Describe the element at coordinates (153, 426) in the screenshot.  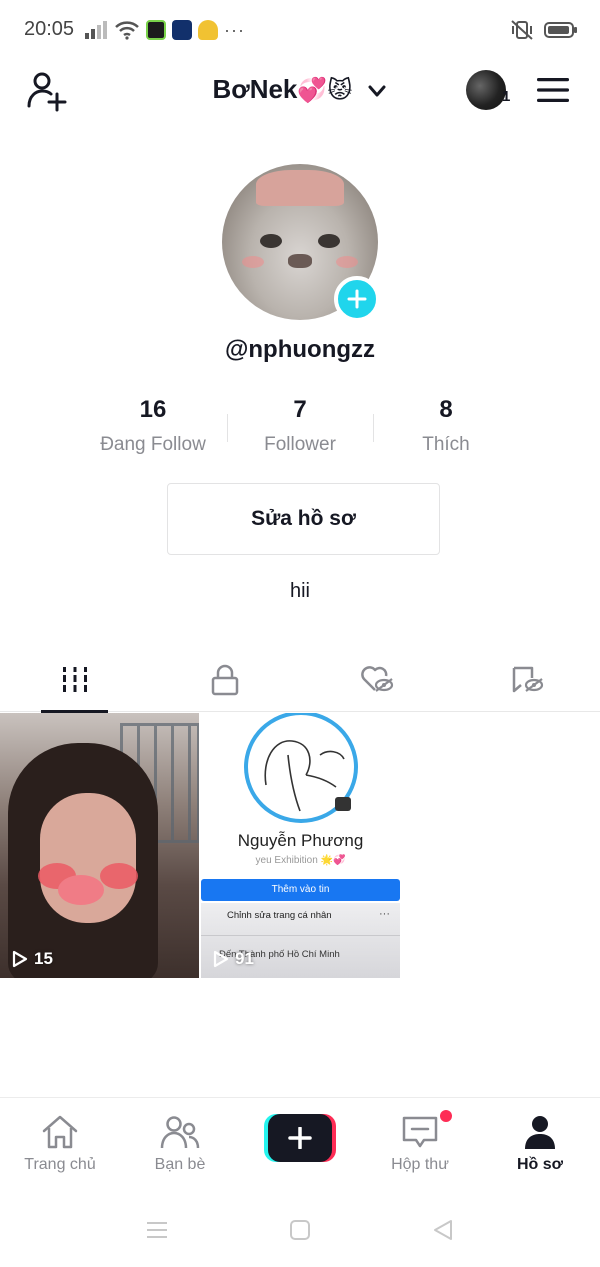
I see `stat-following: 16 Đang Follow` at that location.